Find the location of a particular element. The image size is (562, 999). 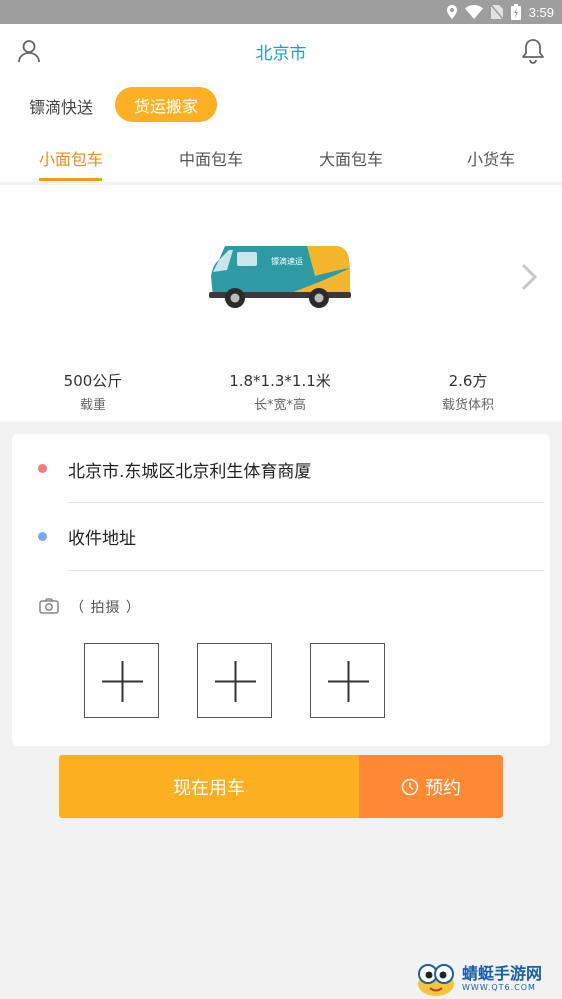

tab-large-van: 大面包车 is located at coordinates (351, 158).